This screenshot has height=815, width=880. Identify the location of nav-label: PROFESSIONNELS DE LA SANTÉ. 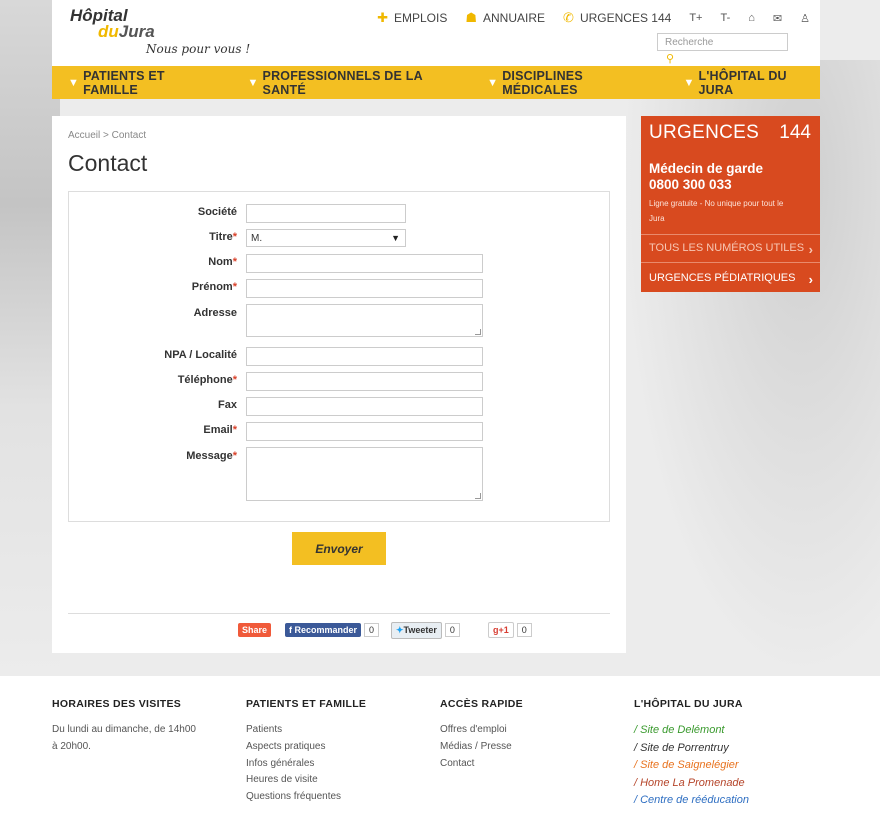
(342, 82).